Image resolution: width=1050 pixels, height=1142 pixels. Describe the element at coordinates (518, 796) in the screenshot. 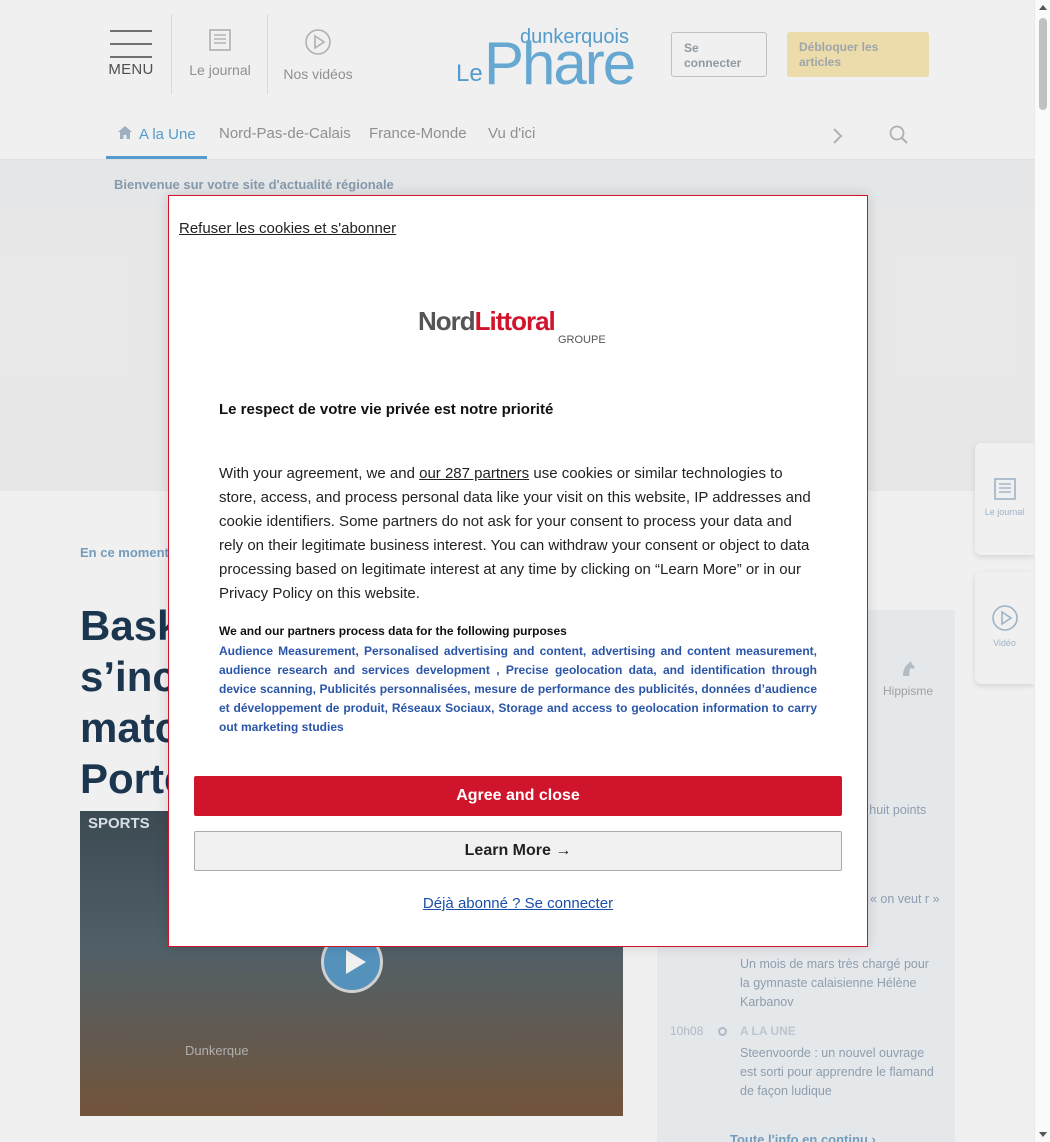

I see `agree-and-close-button: Agree and close` at that location.